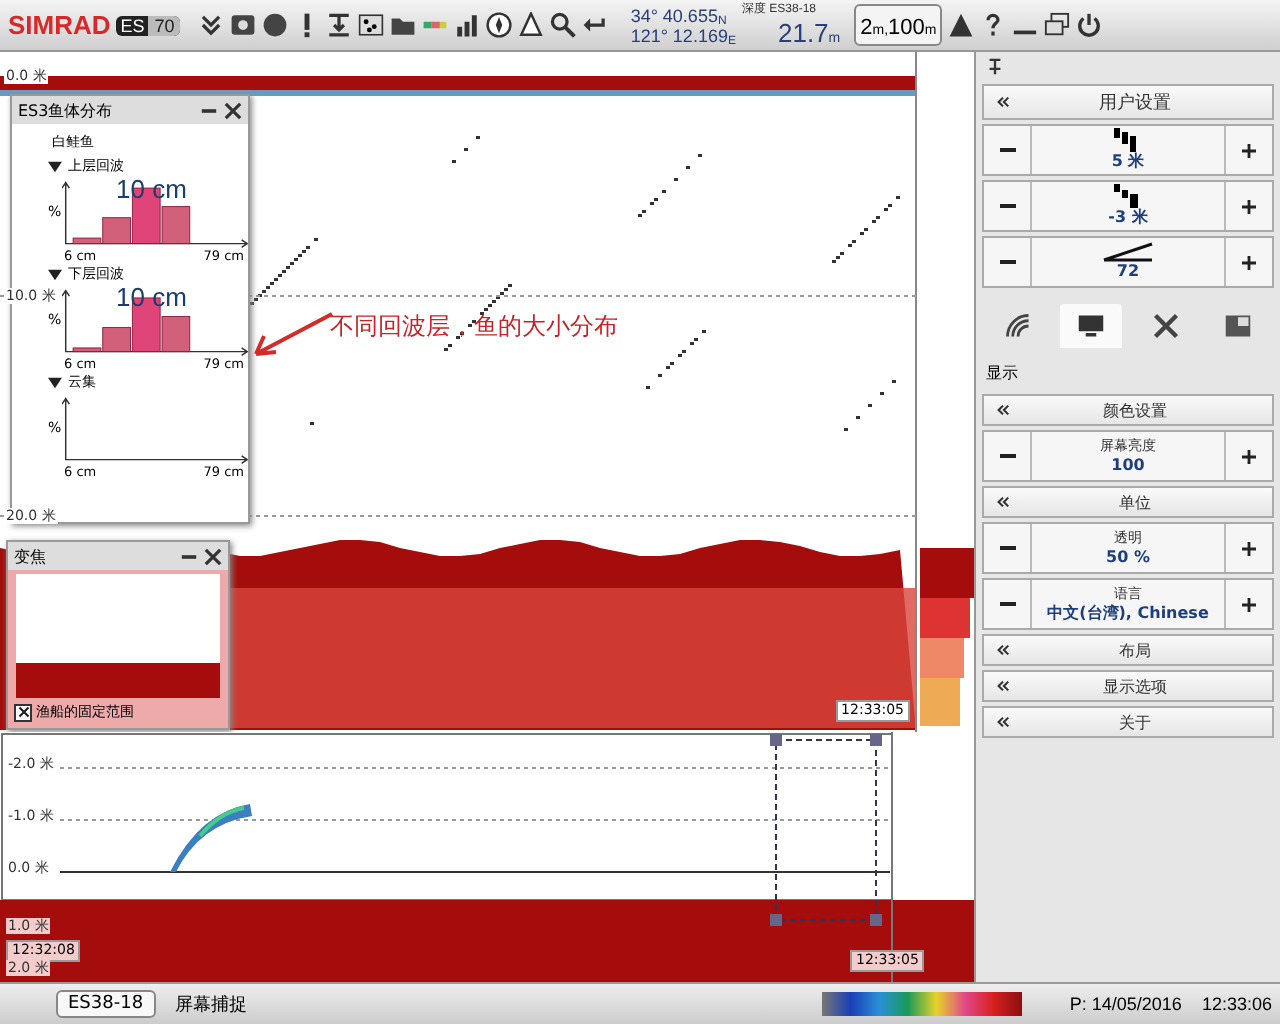  What do you see at coordinates (106, 1004) in the screenshot?
I see `view-tab: ES38-18` at bounding box center [106, 1004].